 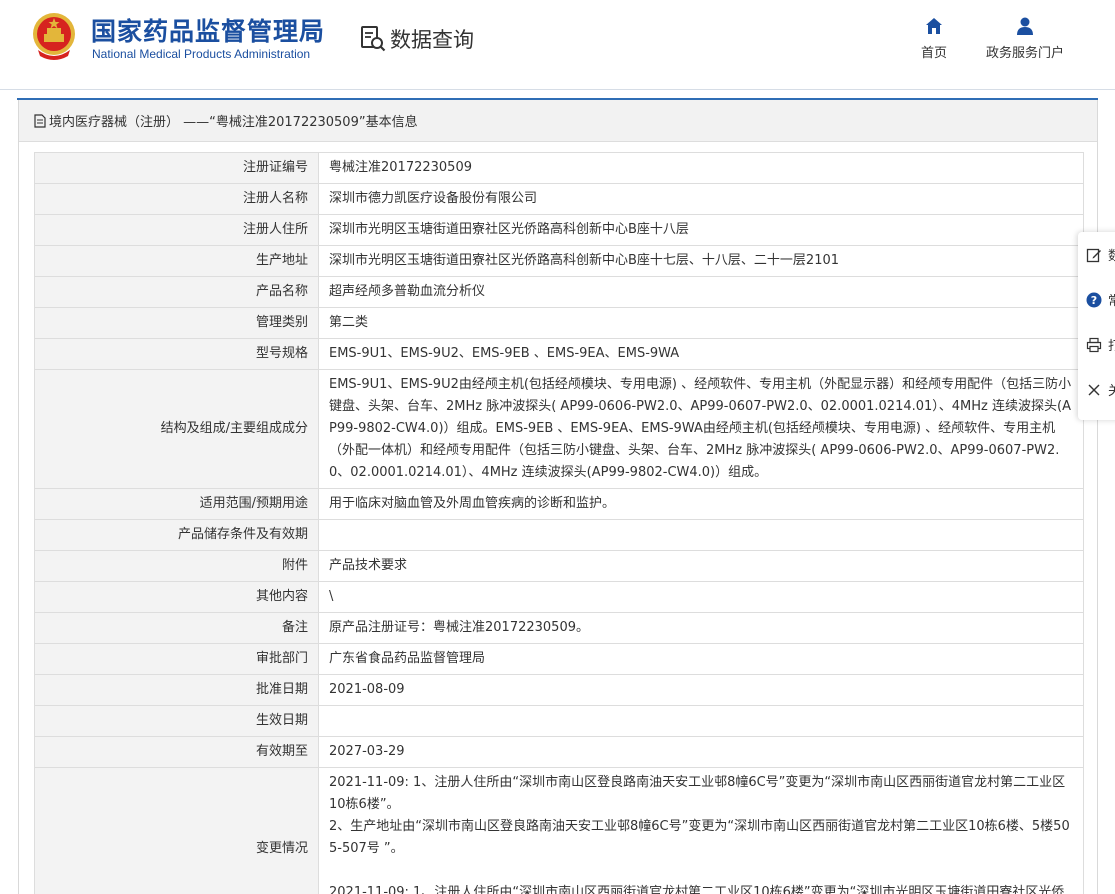 I want to click on home-icon, so click(x=934, y=26).